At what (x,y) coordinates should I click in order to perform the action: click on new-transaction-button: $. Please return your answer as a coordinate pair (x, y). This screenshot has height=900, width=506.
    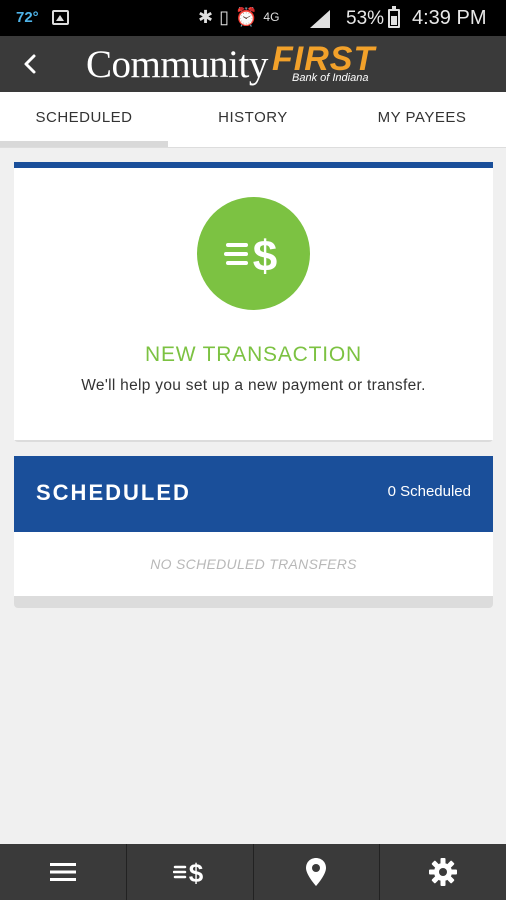
    Looking at the image, I should click on (253, 253).